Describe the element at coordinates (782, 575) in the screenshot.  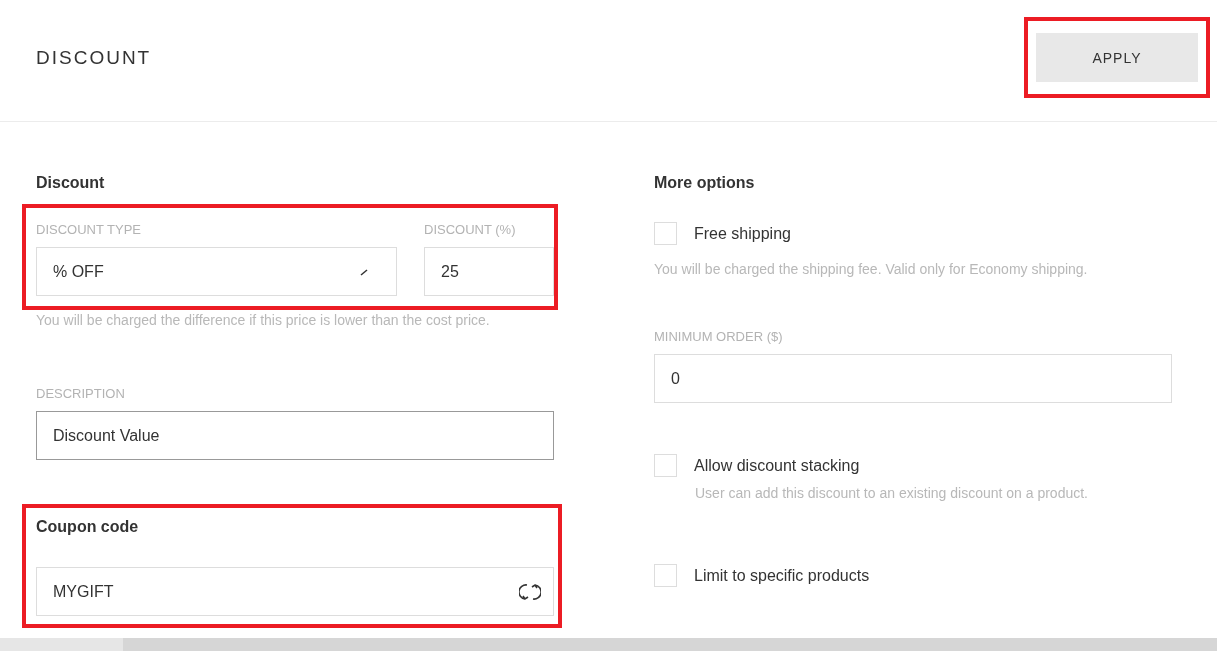
I see `checkbox-label: Limit to specific products` at that location.